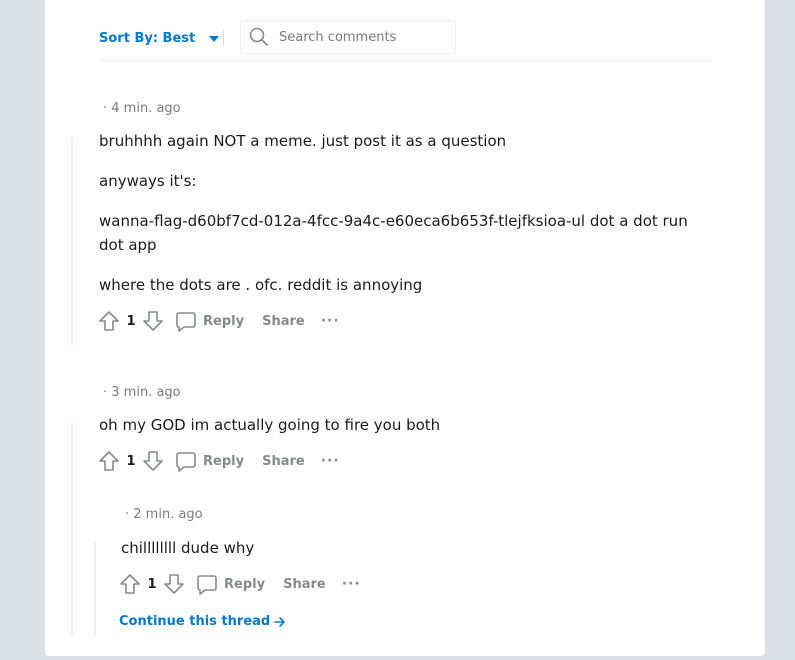  What do you see at coordinates (142, 392) in the screenshot?
I see `comment-timestamp: · 3 min. ago` at bounding box center [142, 392].